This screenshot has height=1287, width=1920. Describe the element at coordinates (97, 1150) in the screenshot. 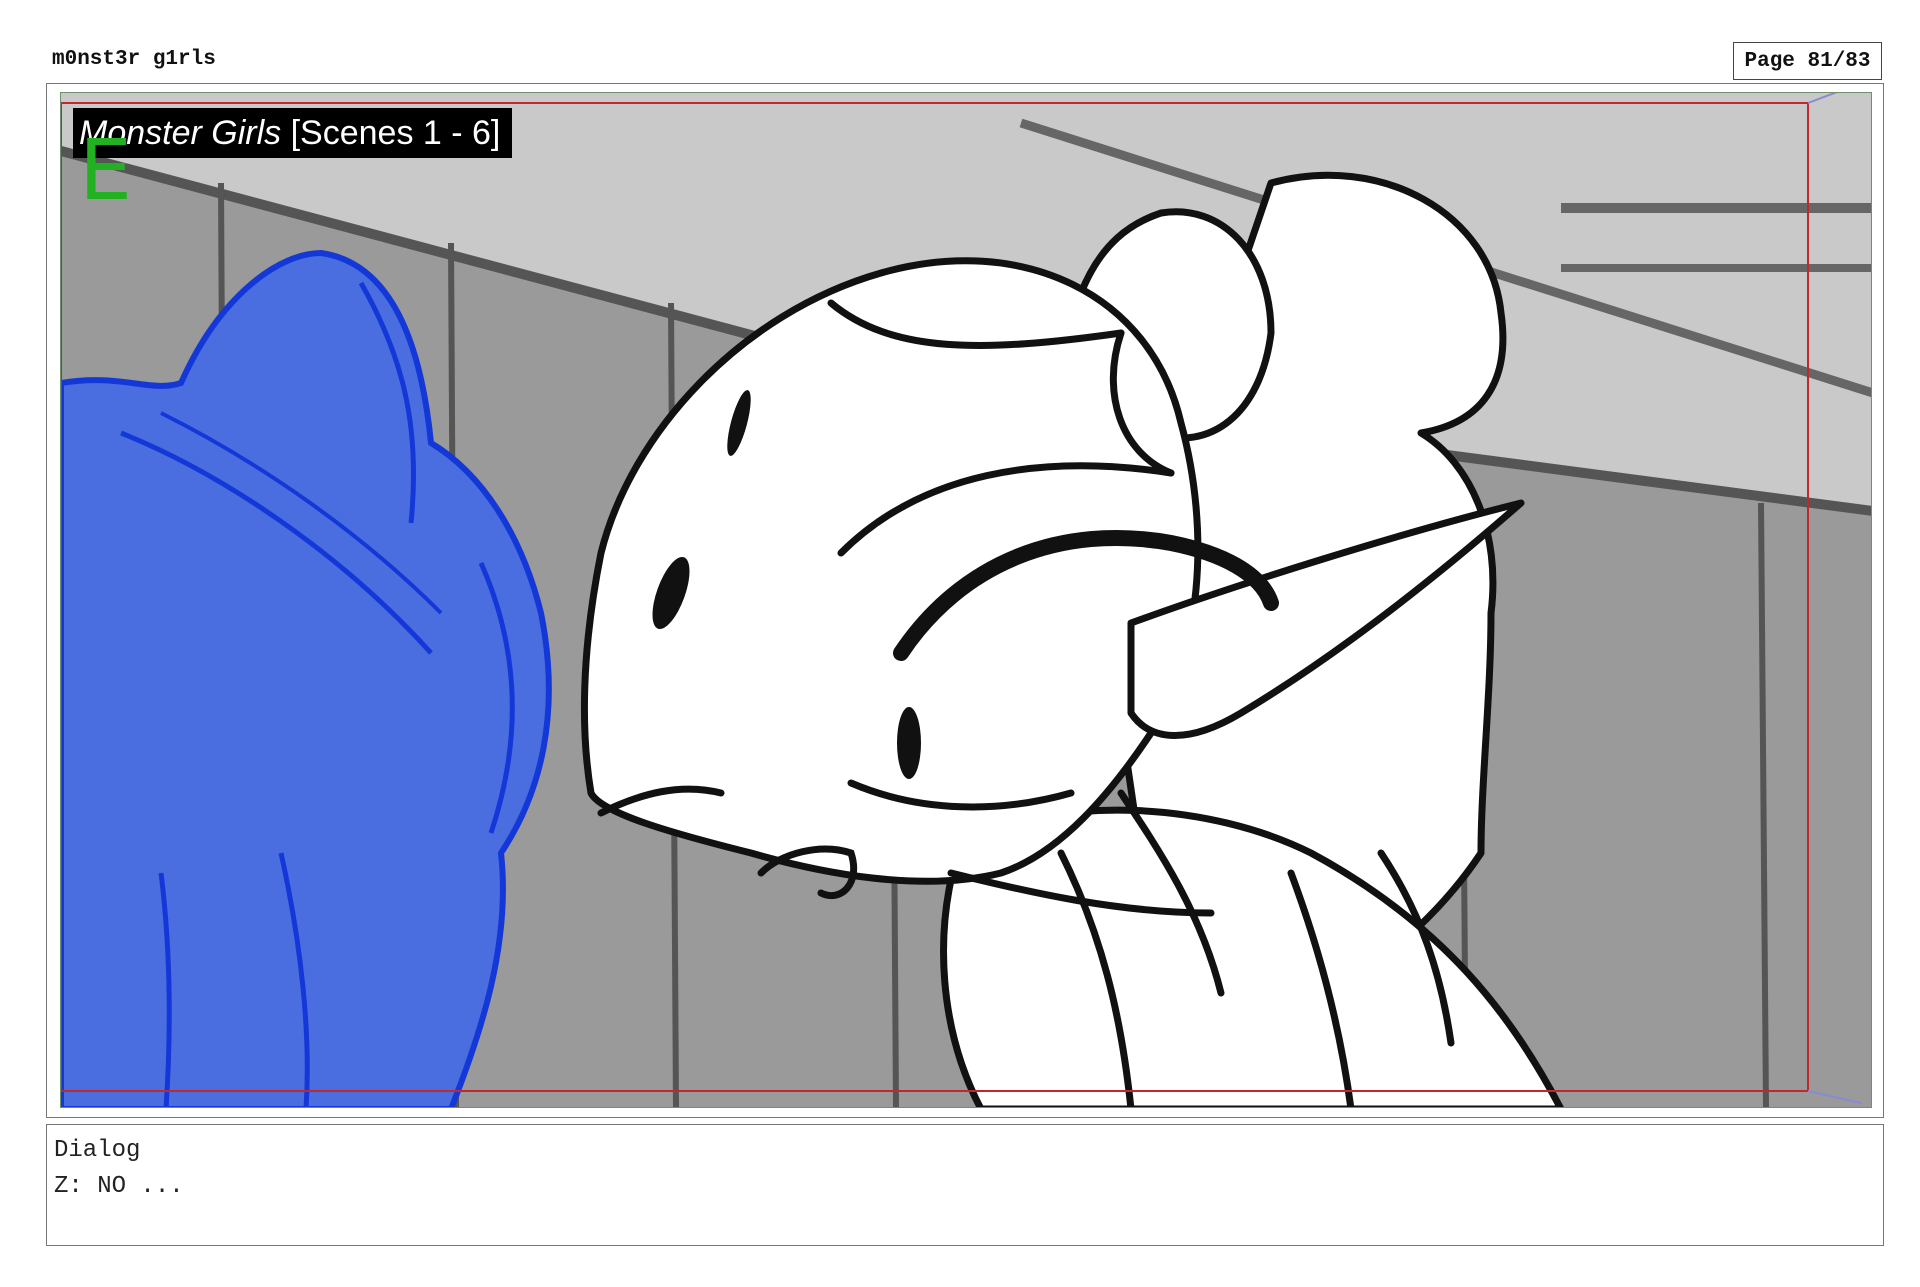

I see `dialog-heading: Dialog` at that location.